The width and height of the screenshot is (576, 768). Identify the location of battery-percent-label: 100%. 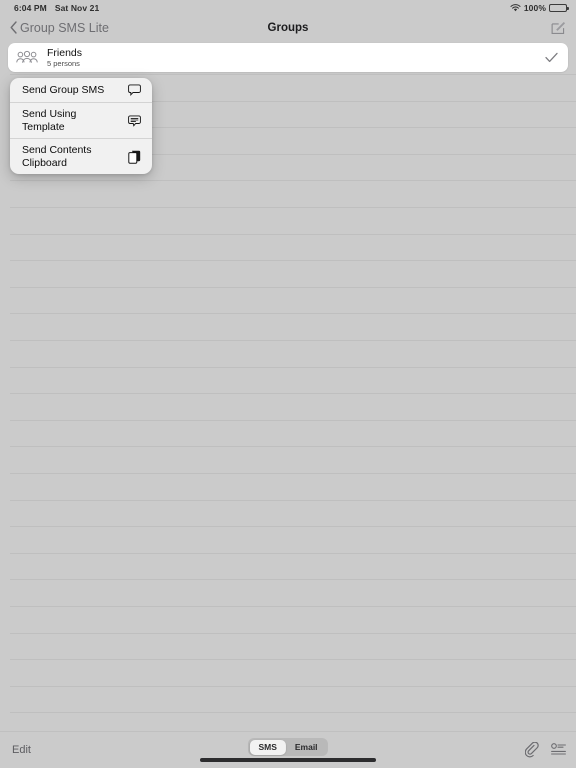
(534, 7).